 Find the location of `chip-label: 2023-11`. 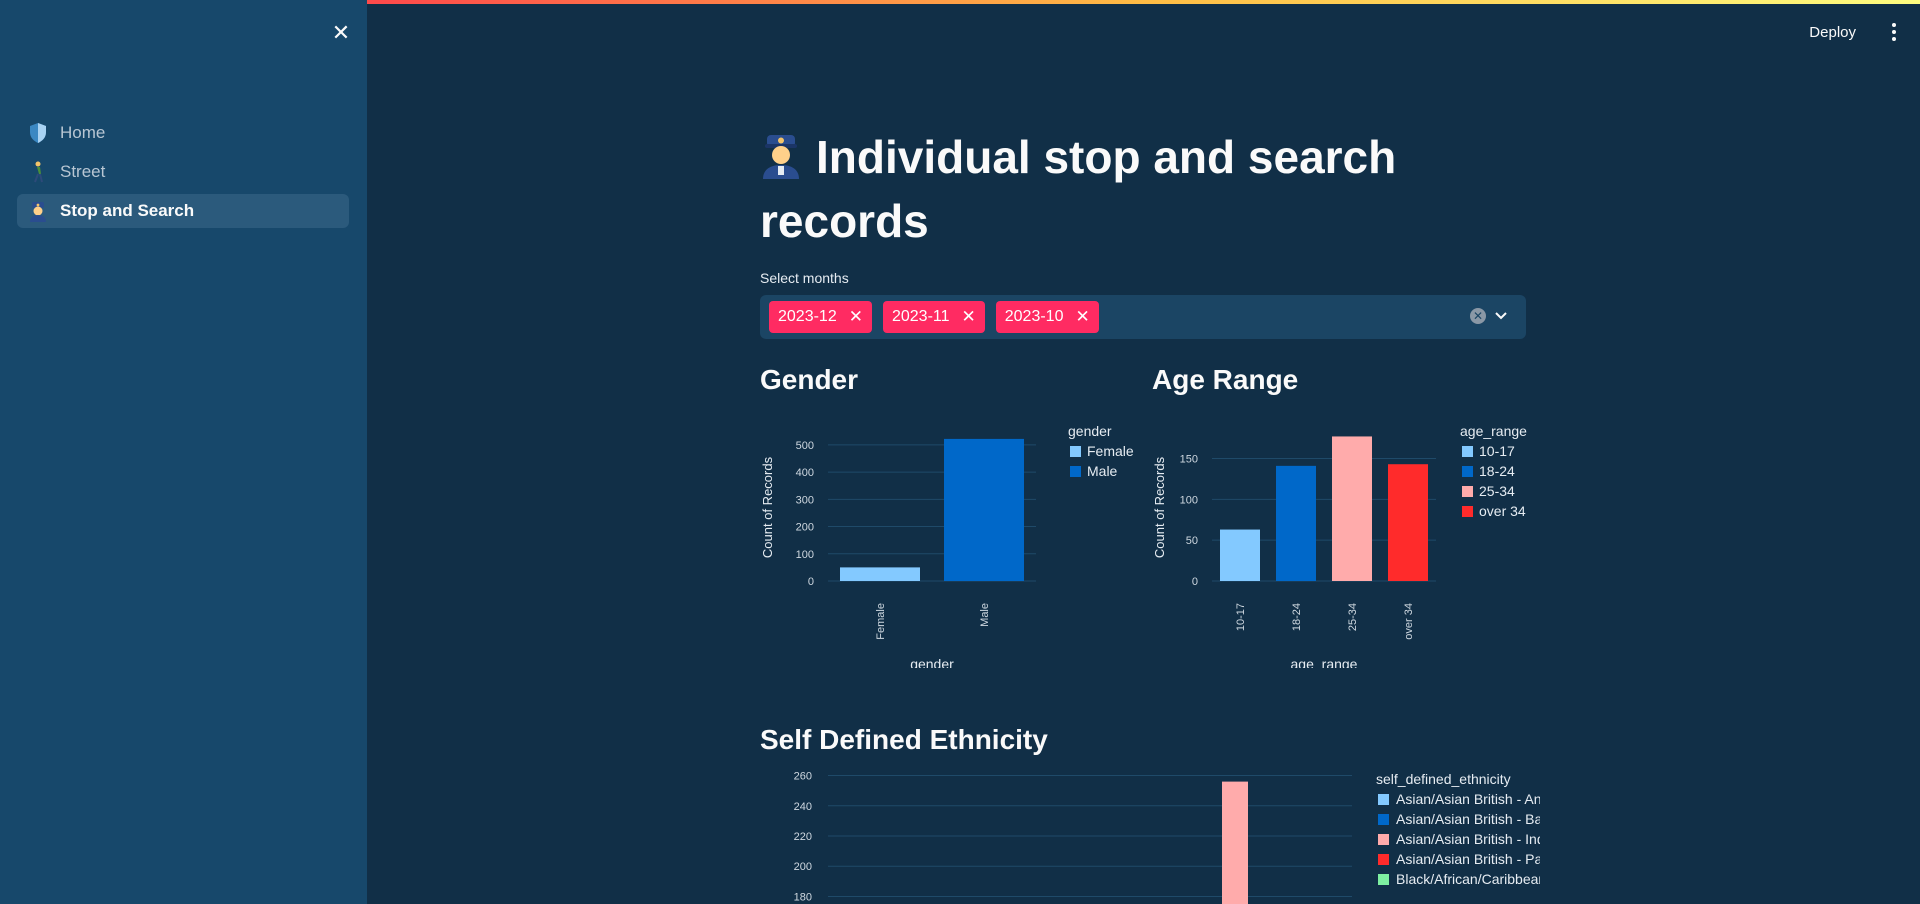

chip-label: 2023-11 is located at coordinates (920, 316).